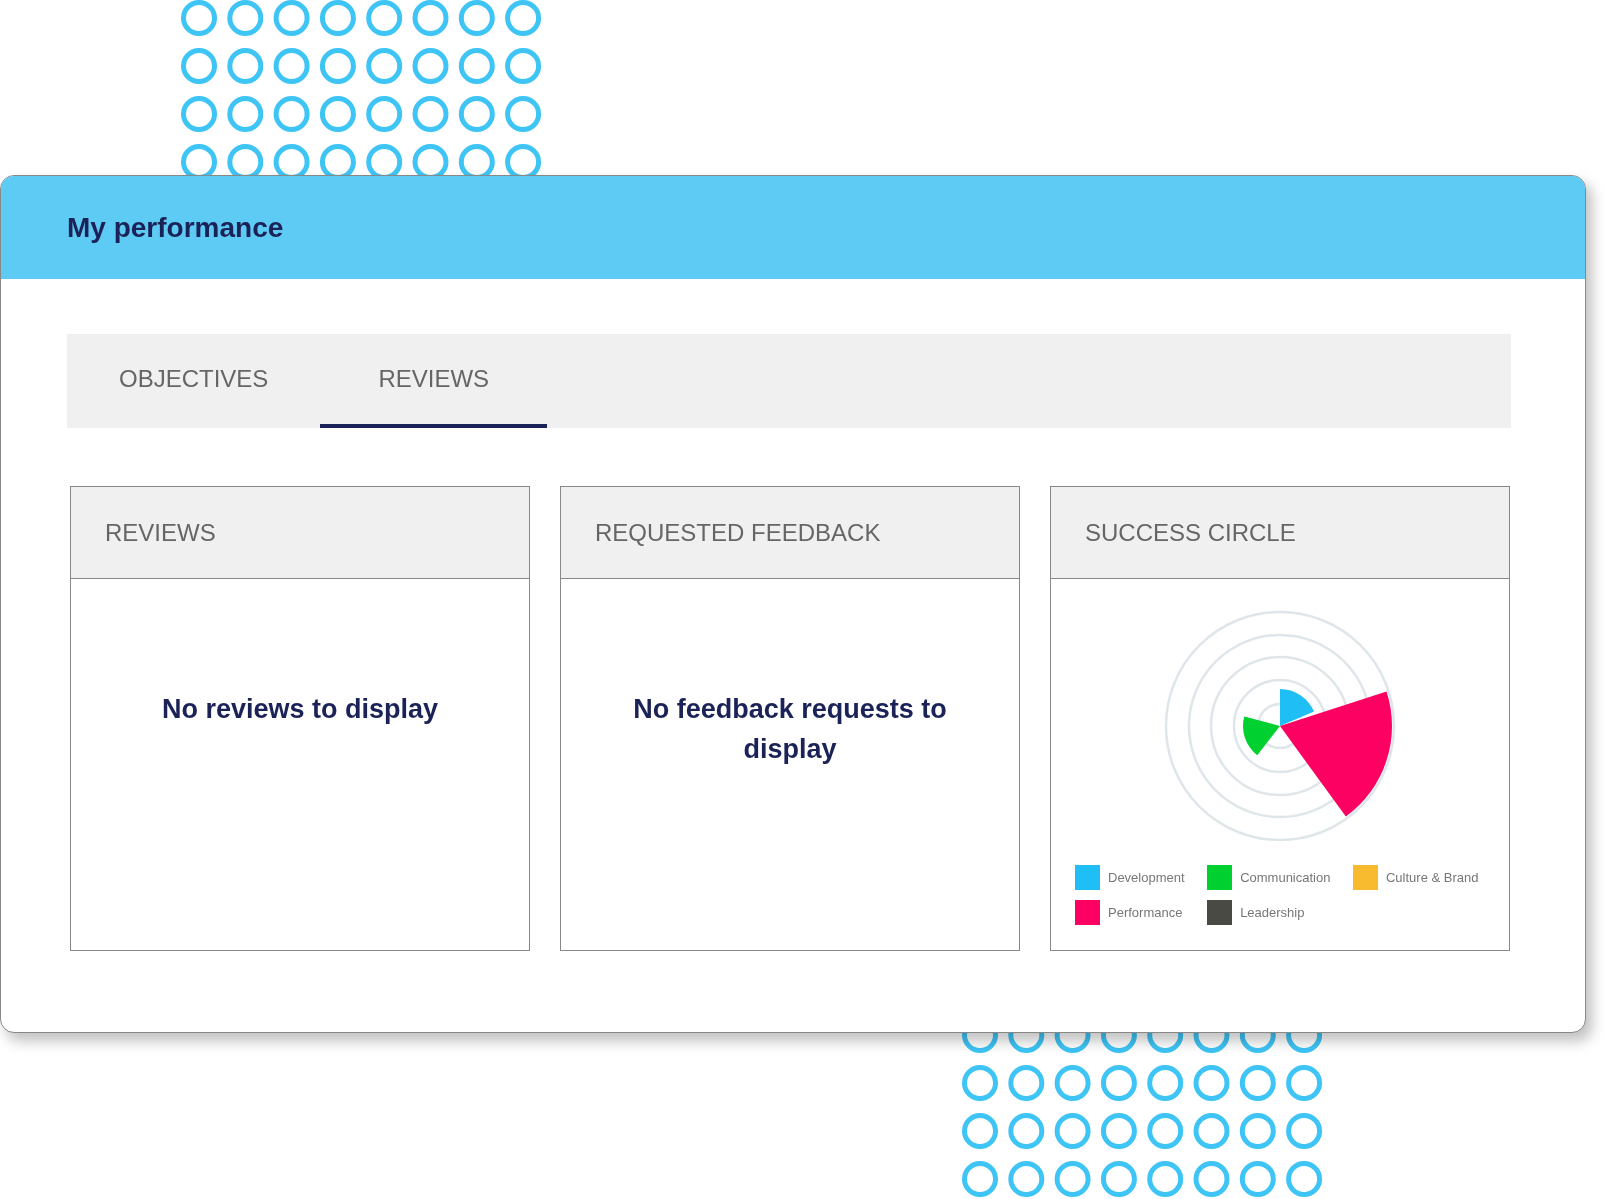  What do you see at coordinates (1432, 877) in the screenshot?
I see `legend-label: Culture & Brand` at bounding box center [1432, 877].